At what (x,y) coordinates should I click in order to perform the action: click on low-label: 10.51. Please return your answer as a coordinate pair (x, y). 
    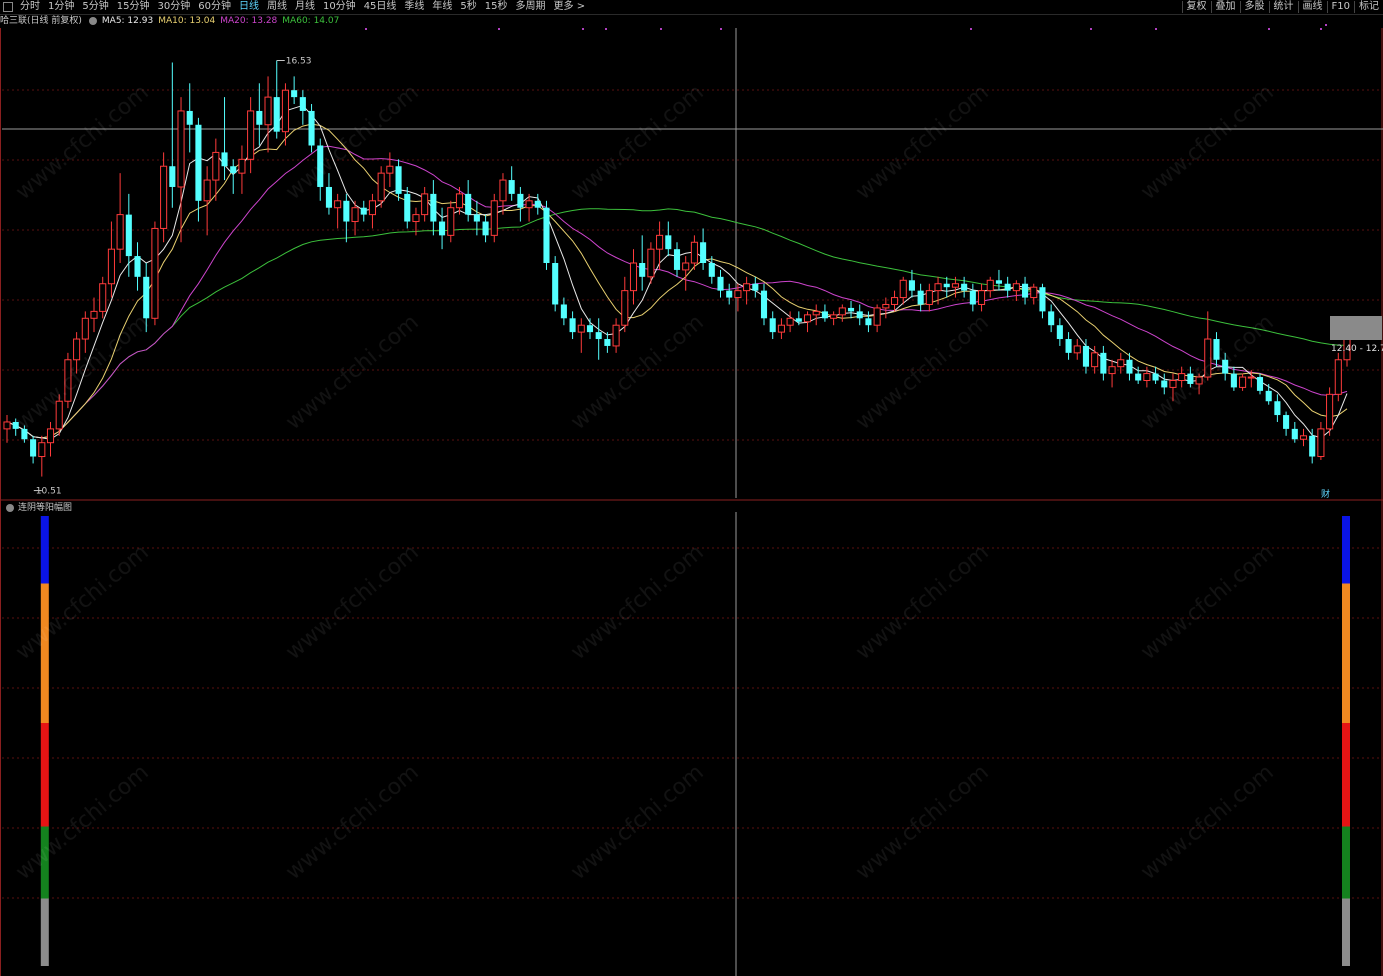
    Looking at the image, I should click on (49, 492).